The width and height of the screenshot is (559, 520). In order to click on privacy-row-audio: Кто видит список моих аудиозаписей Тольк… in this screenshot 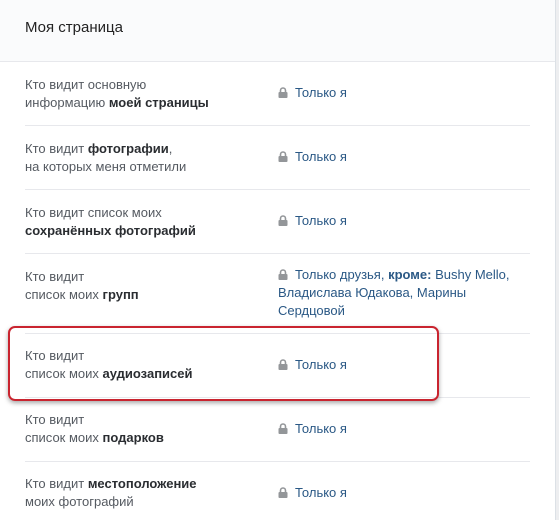, I will do `click(277, 366)`.